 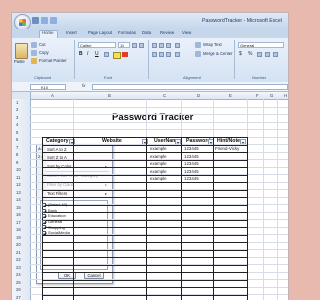 I want to click on row-header-16: 16, so click(x=18, y=215).